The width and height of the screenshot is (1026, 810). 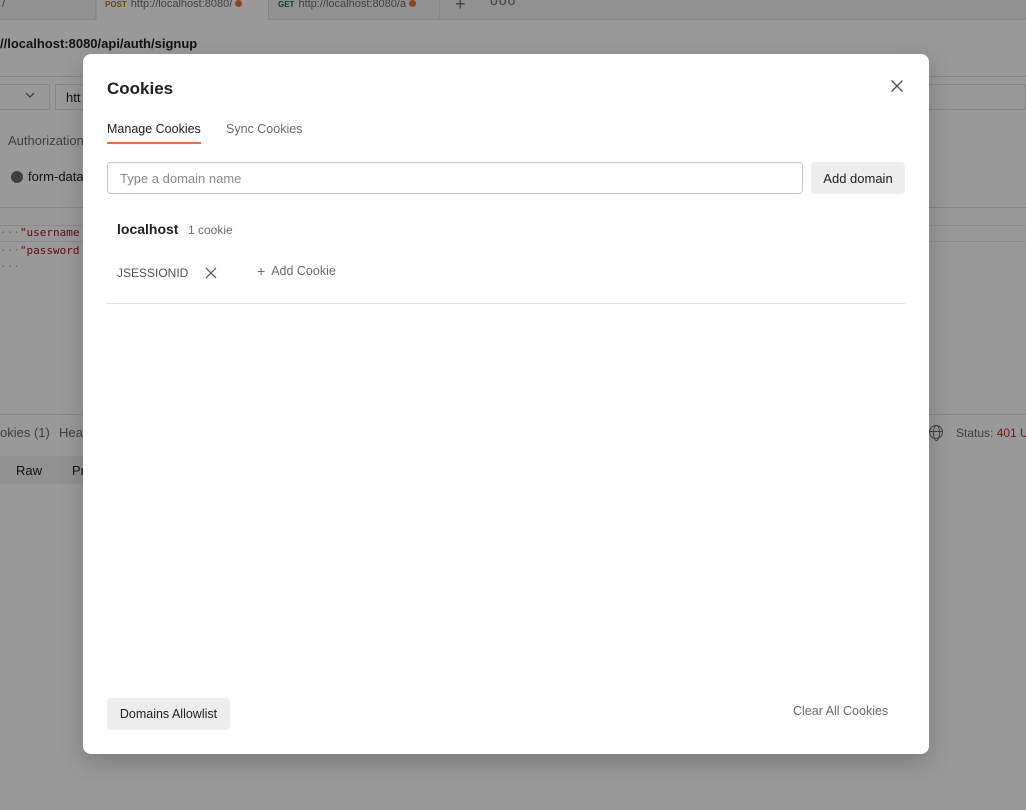 I want to click on close-icon, so click(x=897, y=86).